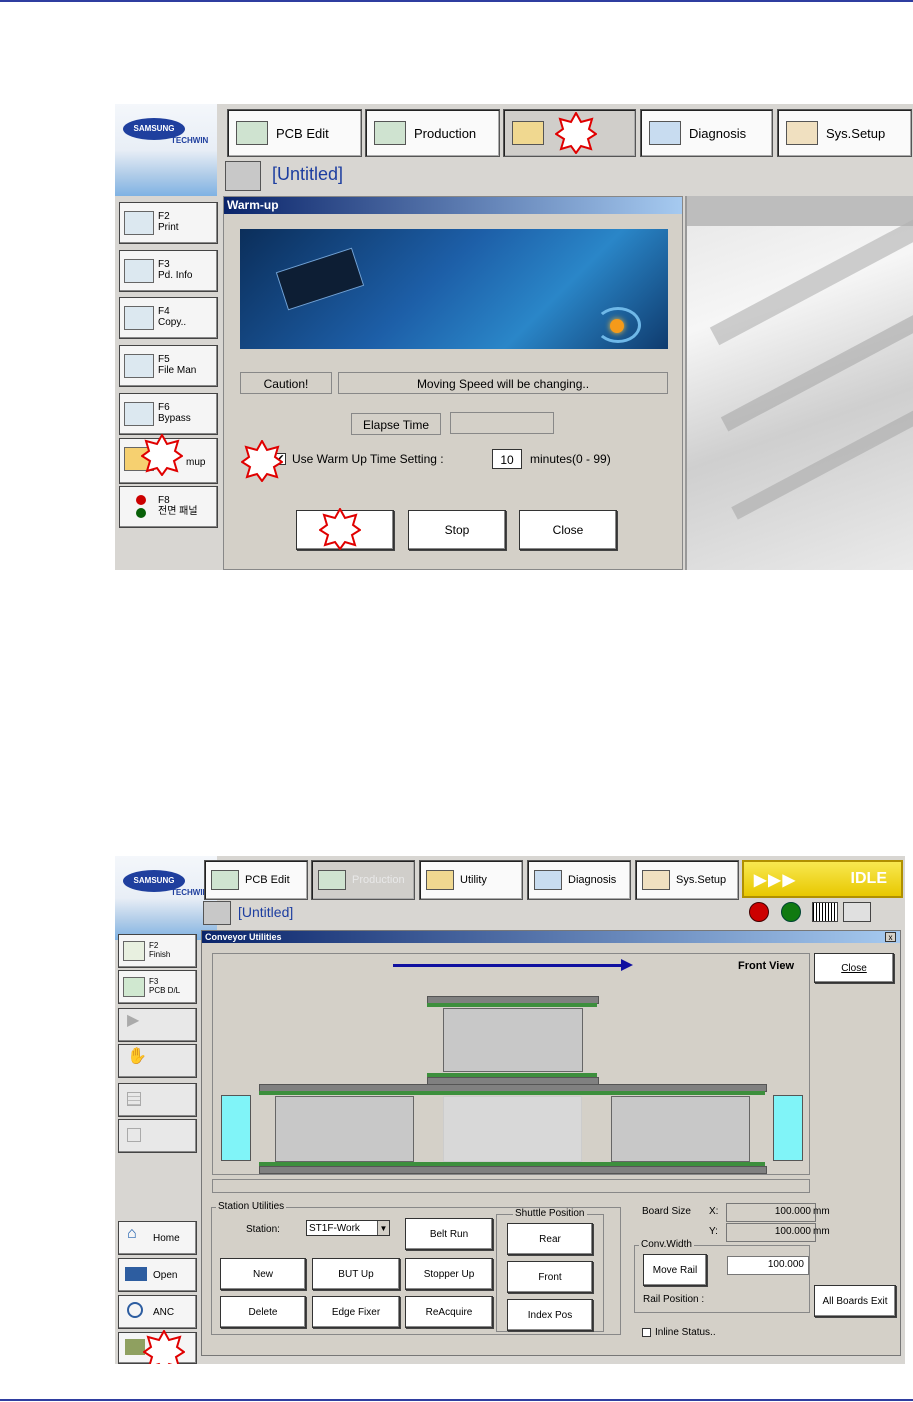 This screenshot has width=913, height=1402. What do you see at coordinates (666, 1211) in the screenshot?
I see `board-size-label: Board Size` at bounding box center [666, 1211].